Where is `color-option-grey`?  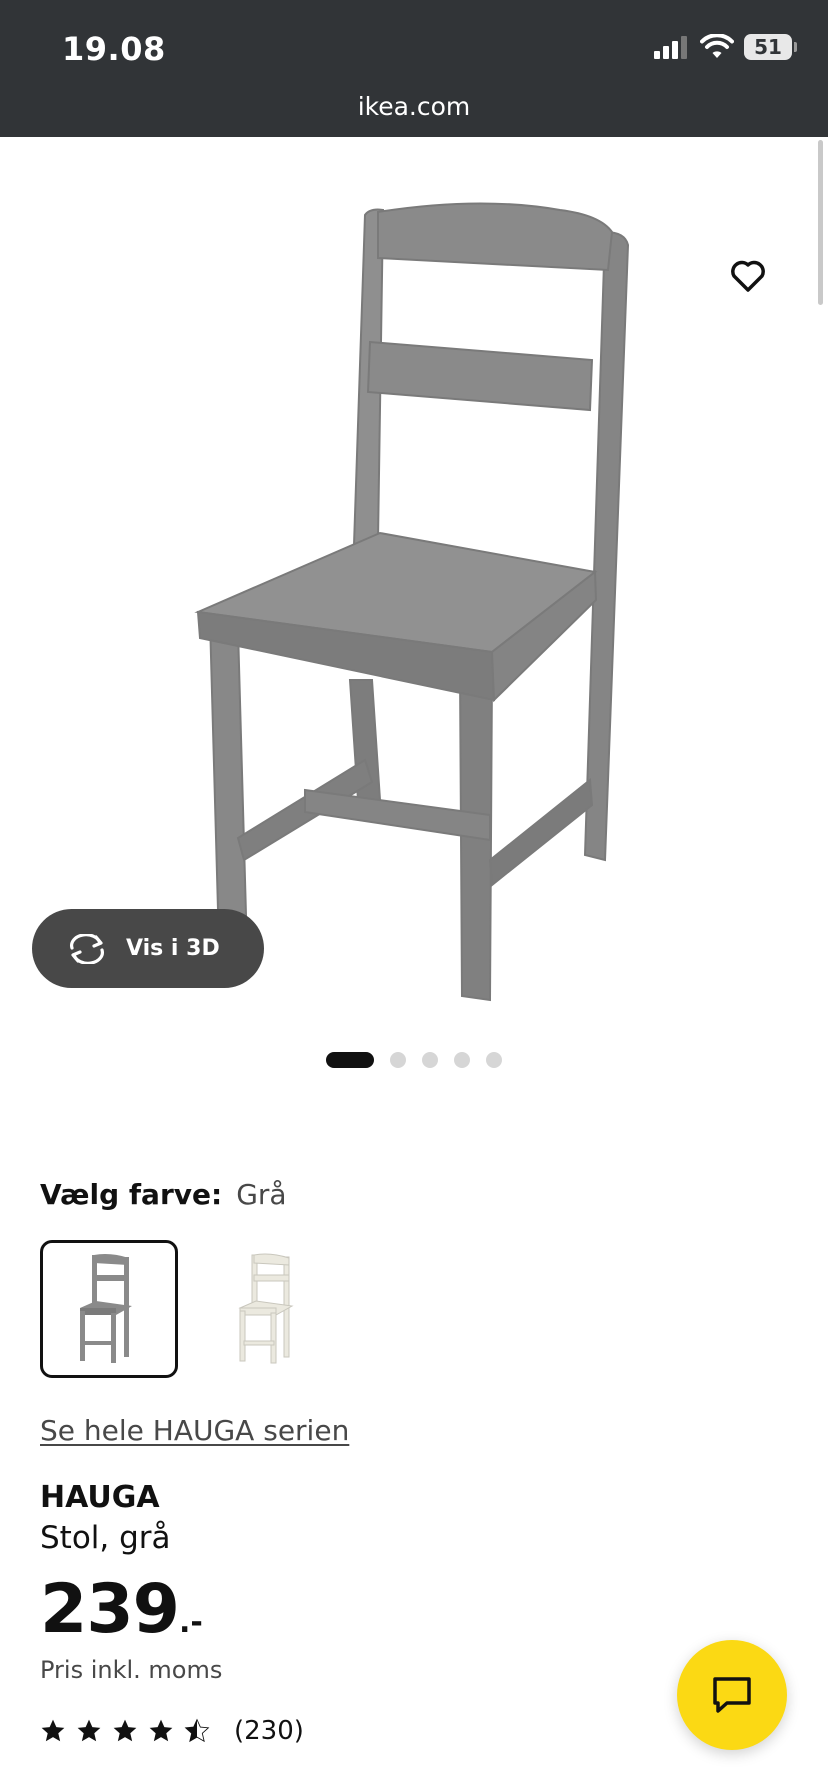 color-option-grey is located at coordinates (109, 1309).